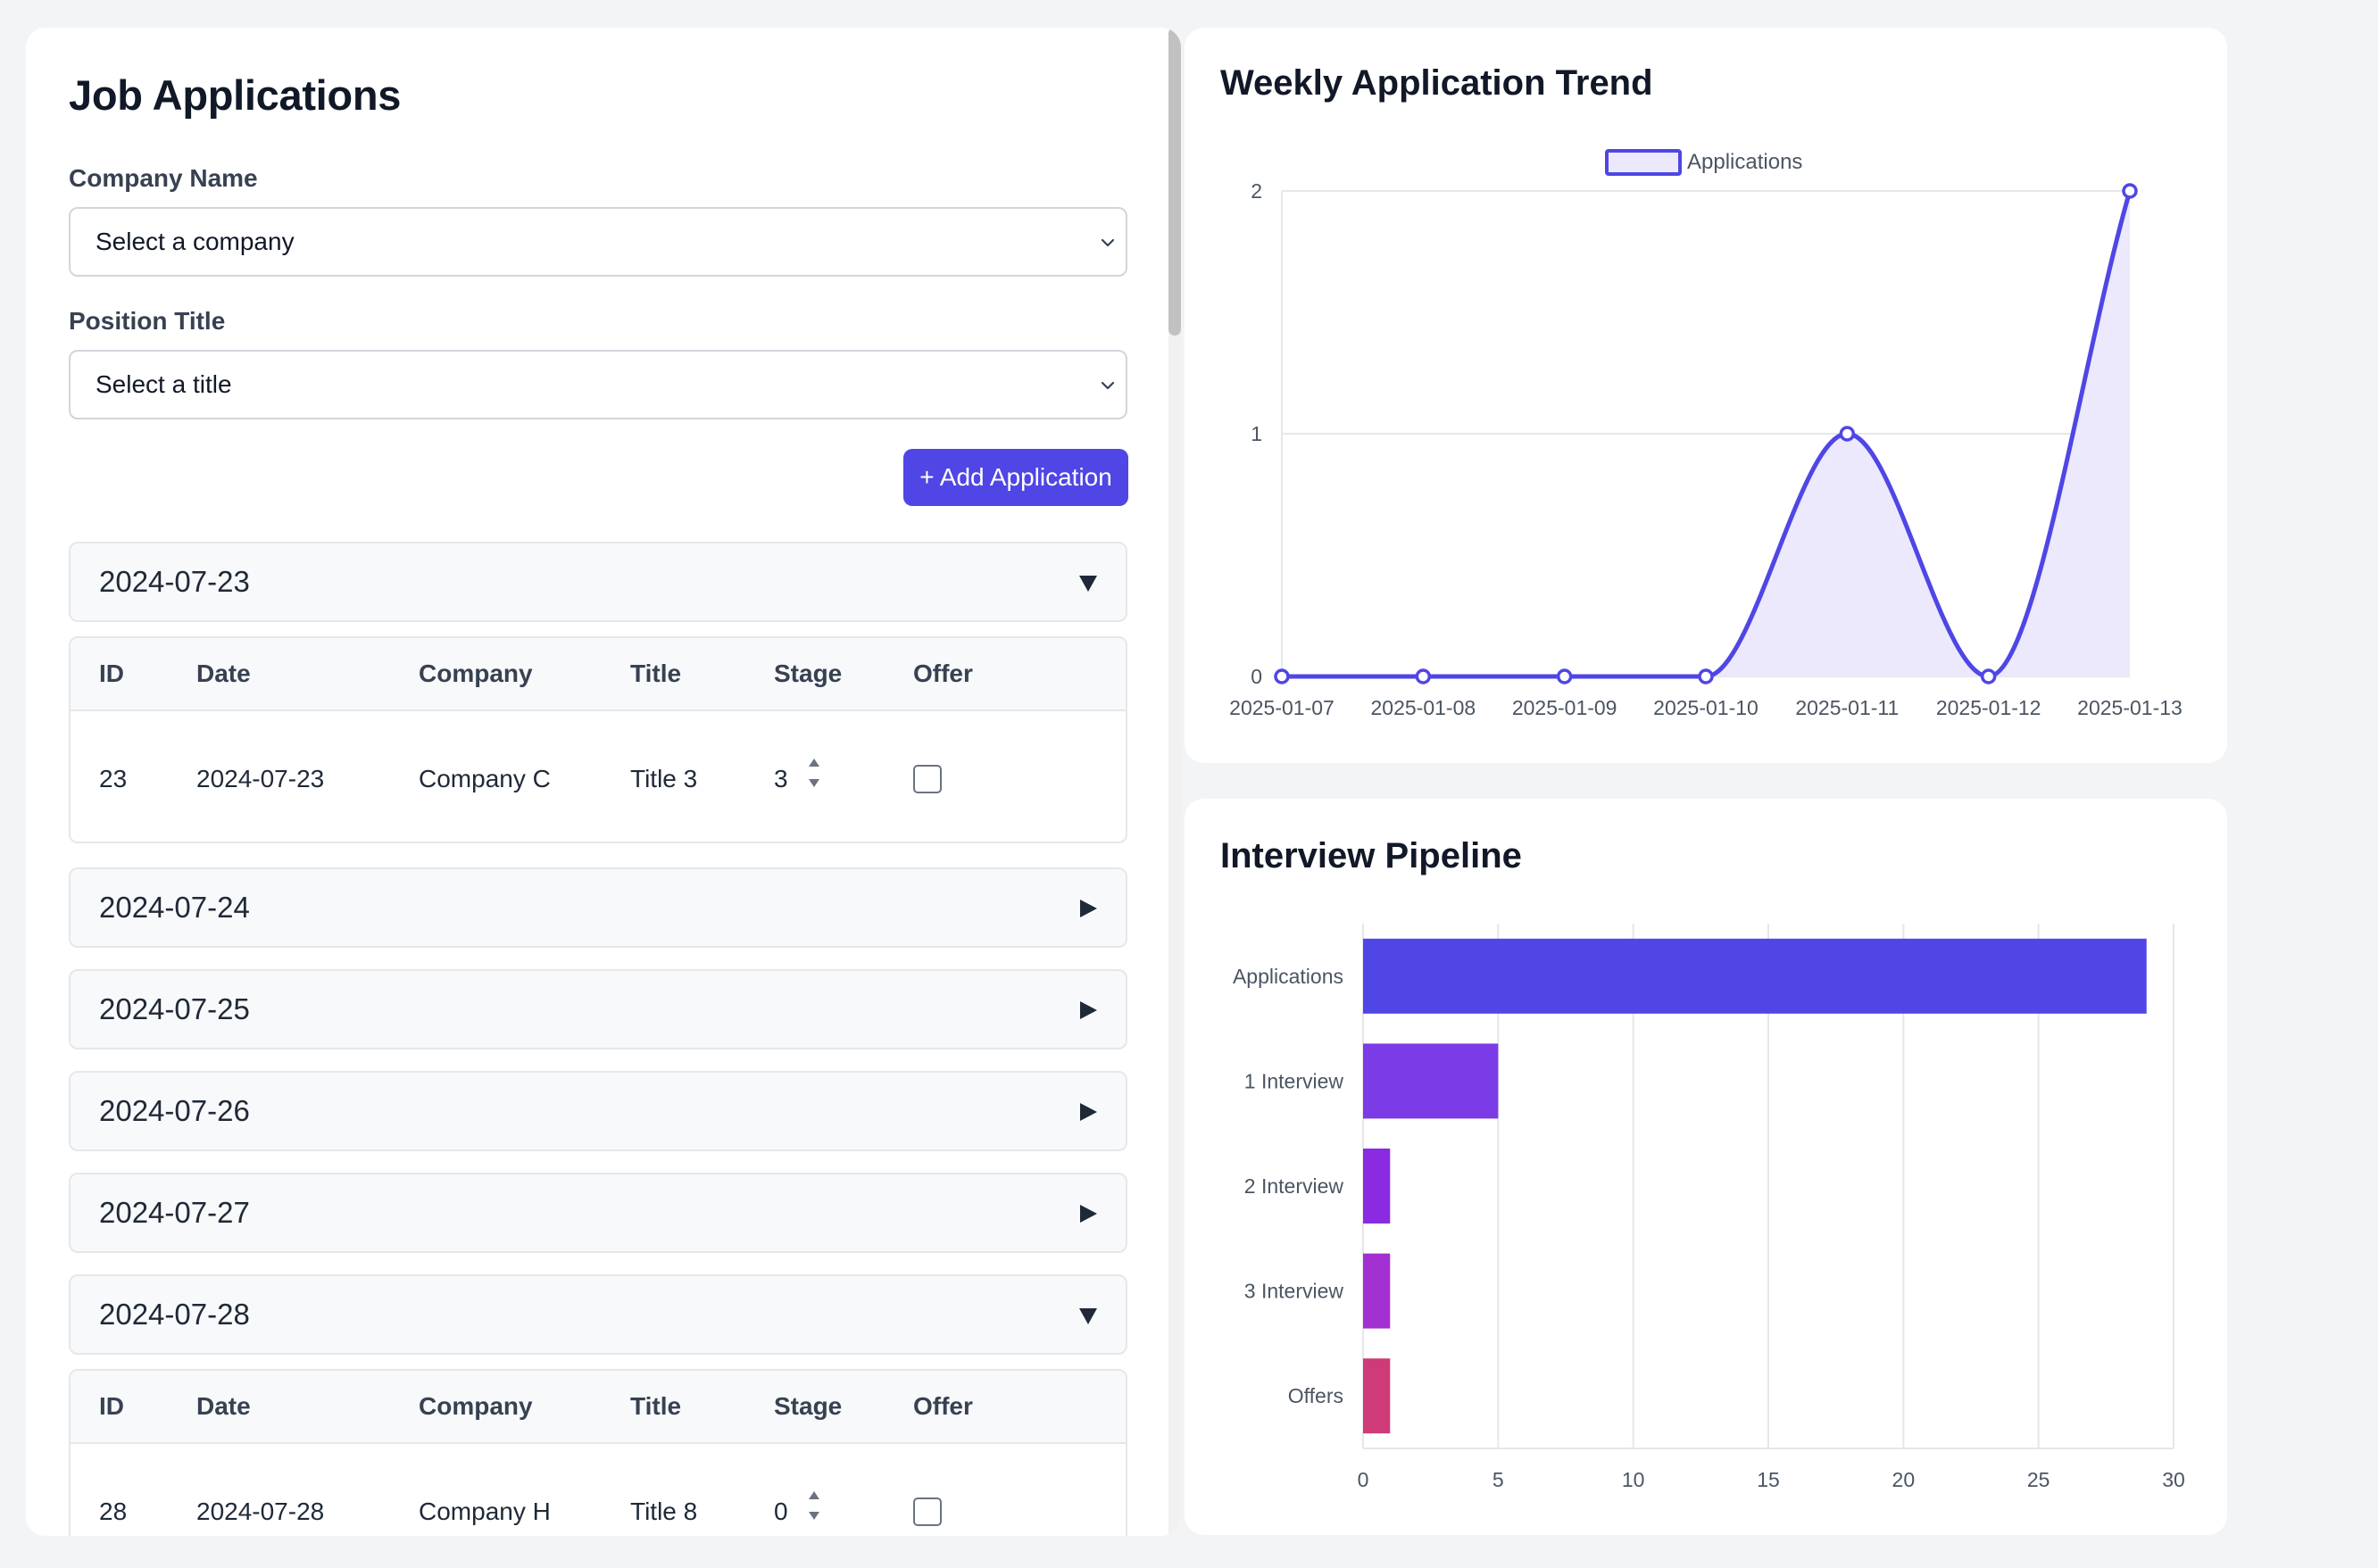 The image size is (2378, 1568). I want to click on x-tick-label: 2025-01-10, so click(1706, 707).